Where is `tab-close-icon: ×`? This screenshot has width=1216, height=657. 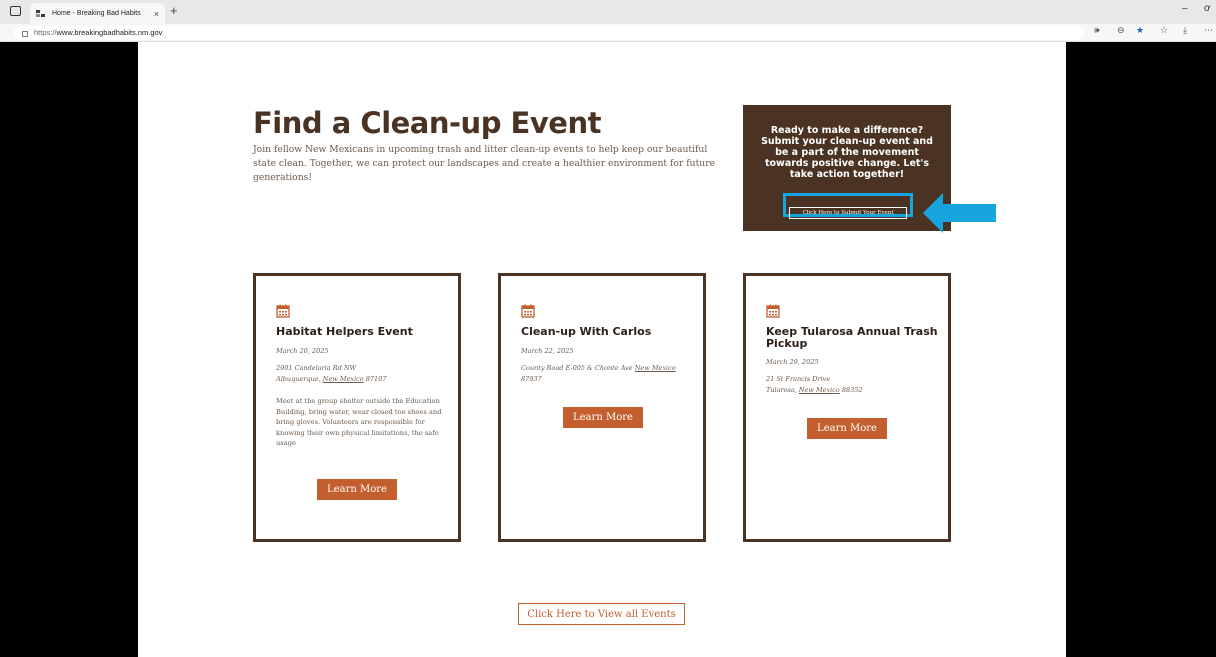
tab-close-icon: × is located at coordinates (156, 14).